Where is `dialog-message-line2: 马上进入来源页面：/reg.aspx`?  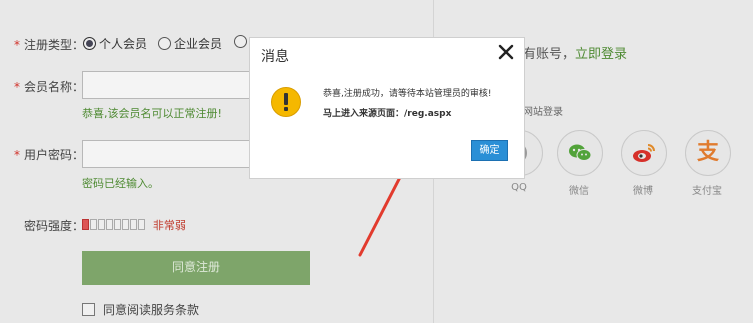
dialog-message-line2: 马上进入来源页面：/reg.aspx is located at coordinates (387, 114).